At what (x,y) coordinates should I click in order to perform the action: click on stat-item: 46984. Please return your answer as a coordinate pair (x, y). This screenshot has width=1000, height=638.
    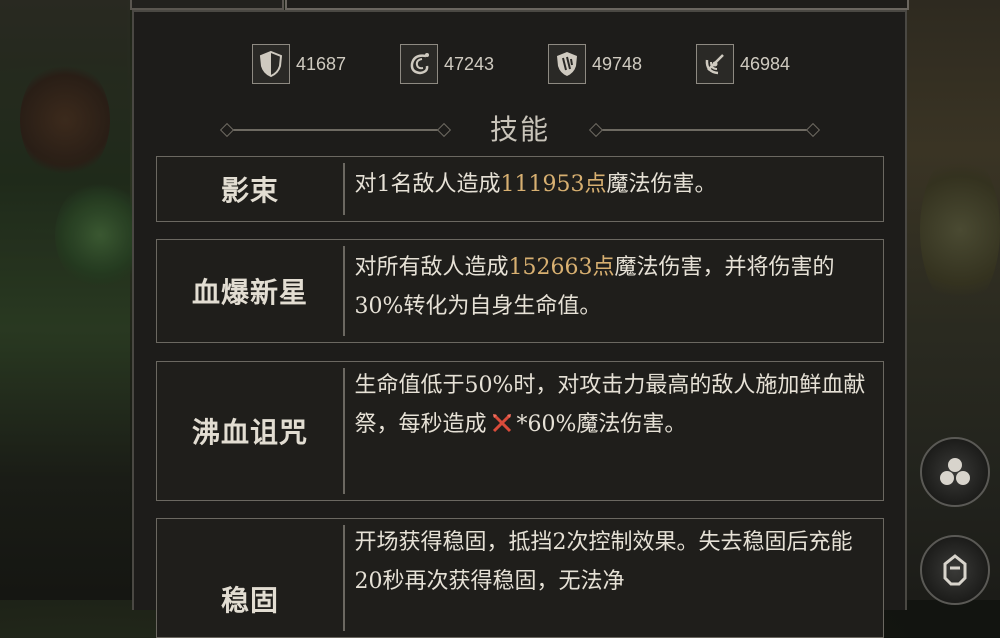
    Looking at the image, I should click on (770, 64).